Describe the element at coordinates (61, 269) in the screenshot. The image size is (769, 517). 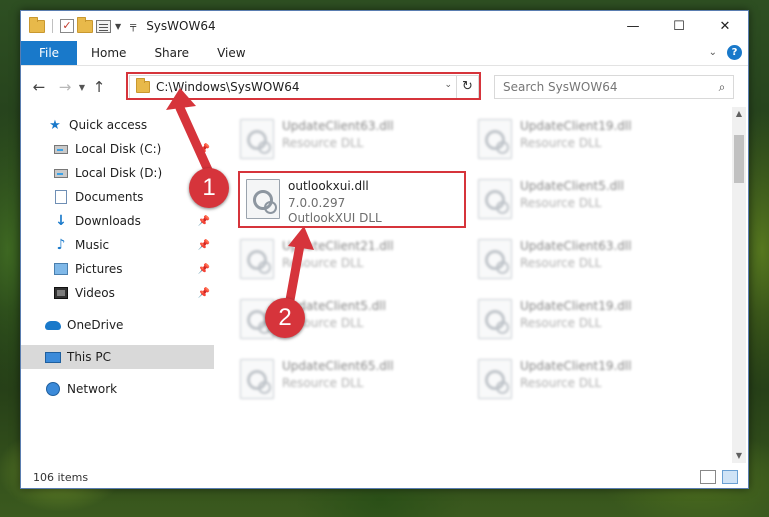
I see `pictures-icon` at that location.